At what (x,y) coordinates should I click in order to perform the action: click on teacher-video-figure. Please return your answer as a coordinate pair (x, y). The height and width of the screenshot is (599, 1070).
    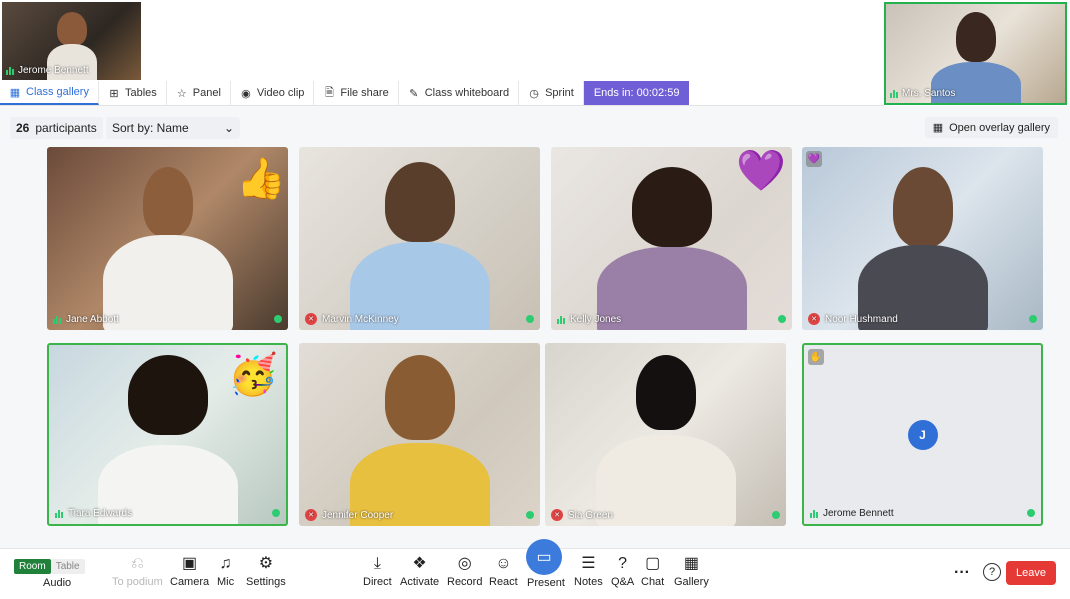
    Looking at the image, I should click on (975, 37).